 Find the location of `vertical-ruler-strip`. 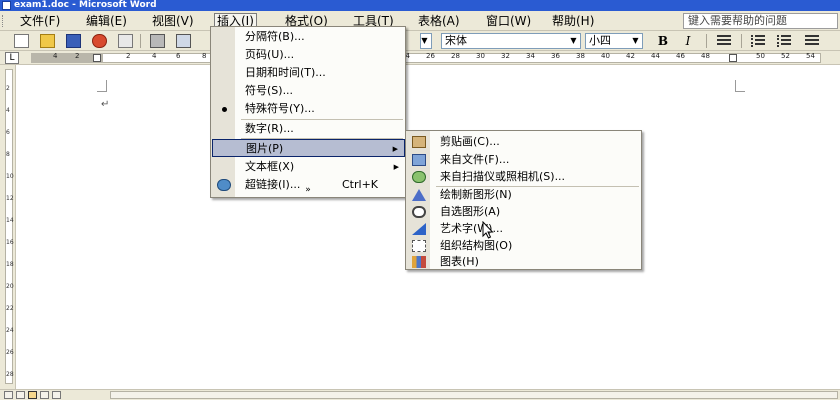

vertical-ruler-strip is located at coordinates (9, 226).